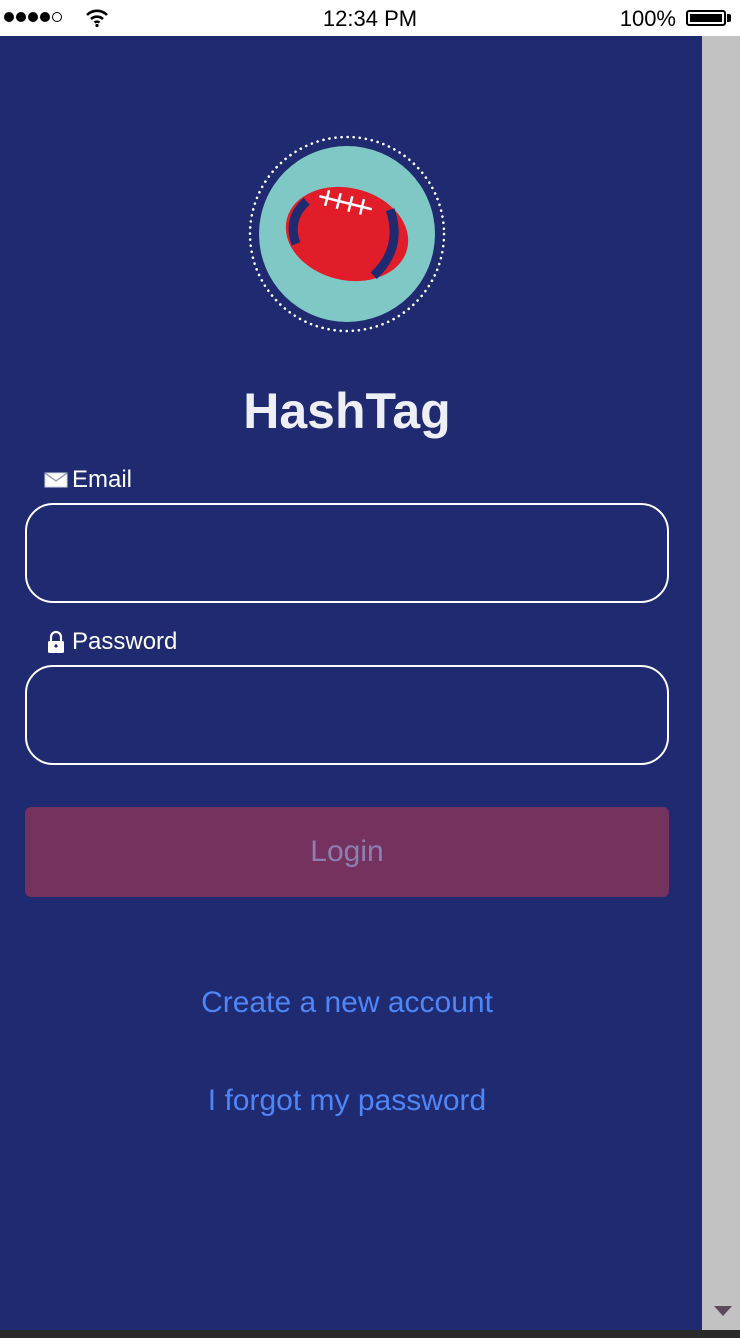 The width and height of the screenshot is (740, 1338). I want to click on battery-percent: 100%, so click(647, 18).